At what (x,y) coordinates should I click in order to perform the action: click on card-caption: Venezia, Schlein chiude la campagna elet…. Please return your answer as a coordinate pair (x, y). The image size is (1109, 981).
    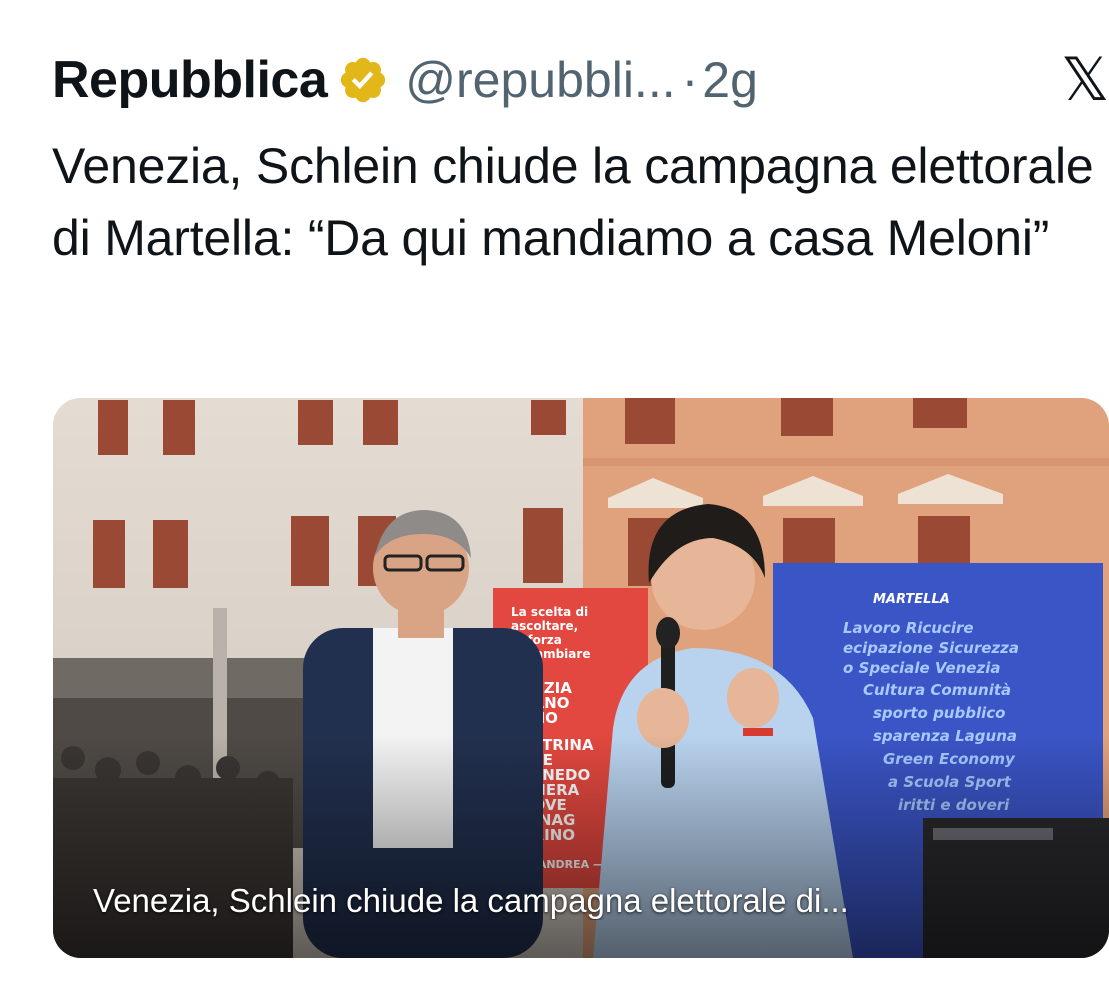
    Looking at the image, I should click on (471, 900).